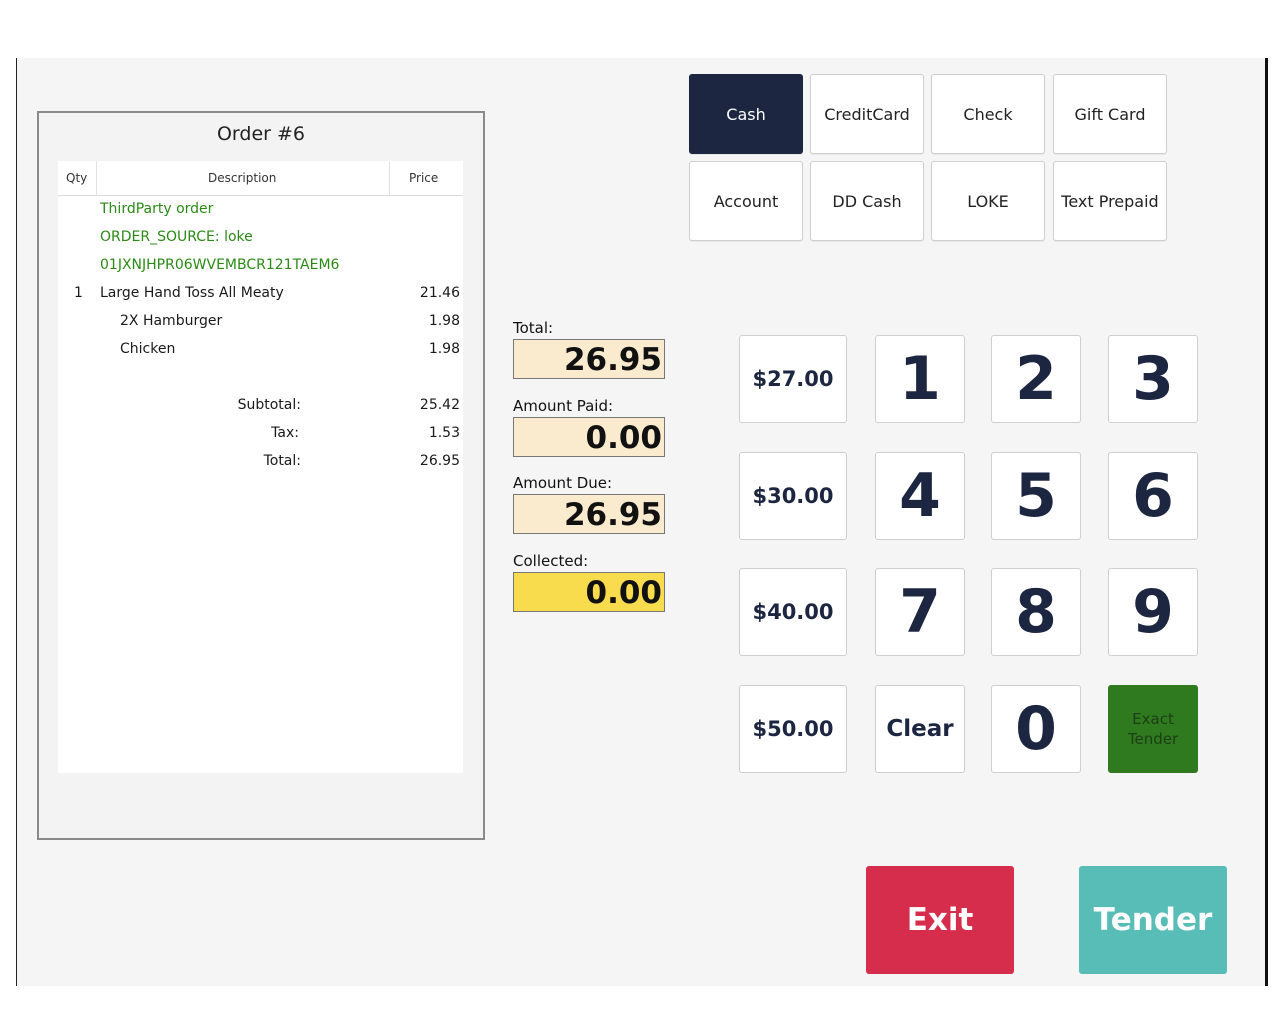  What do you see at coordinates (1153, 612) in the screenshot?
I see `digit-9-button: 9` at bounding box center [1153, 612].